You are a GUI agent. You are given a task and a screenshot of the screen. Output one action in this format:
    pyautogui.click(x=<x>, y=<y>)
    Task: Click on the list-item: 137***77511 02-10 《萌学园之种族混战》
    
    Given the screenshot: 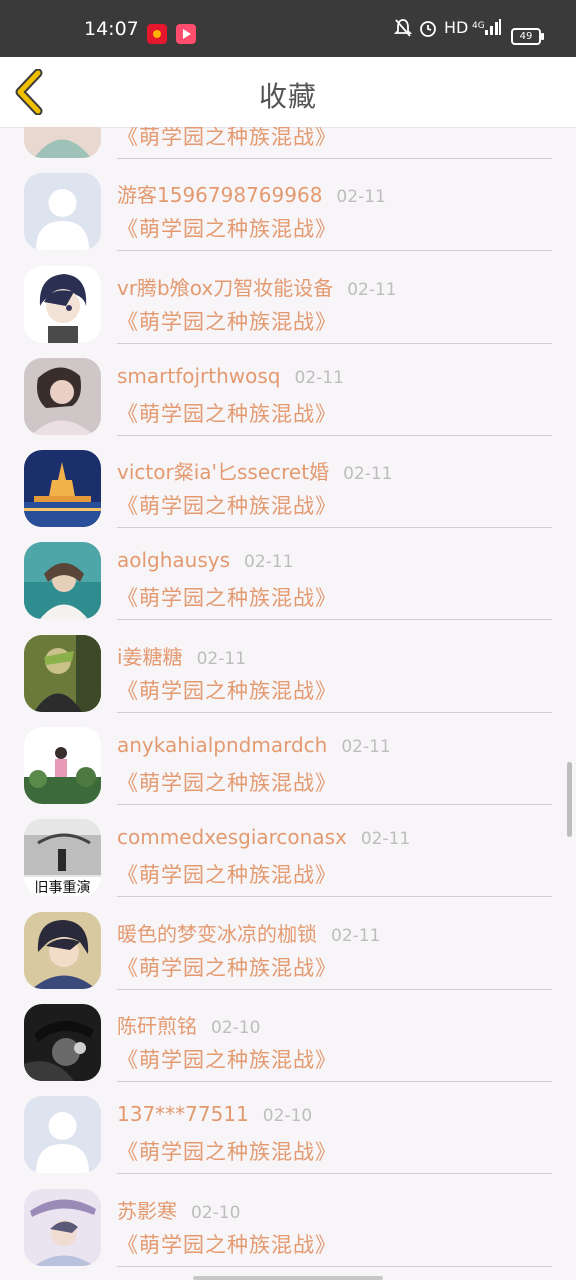 What is the action you would take?
    pyautogui.click(x=288, y=1134)
    